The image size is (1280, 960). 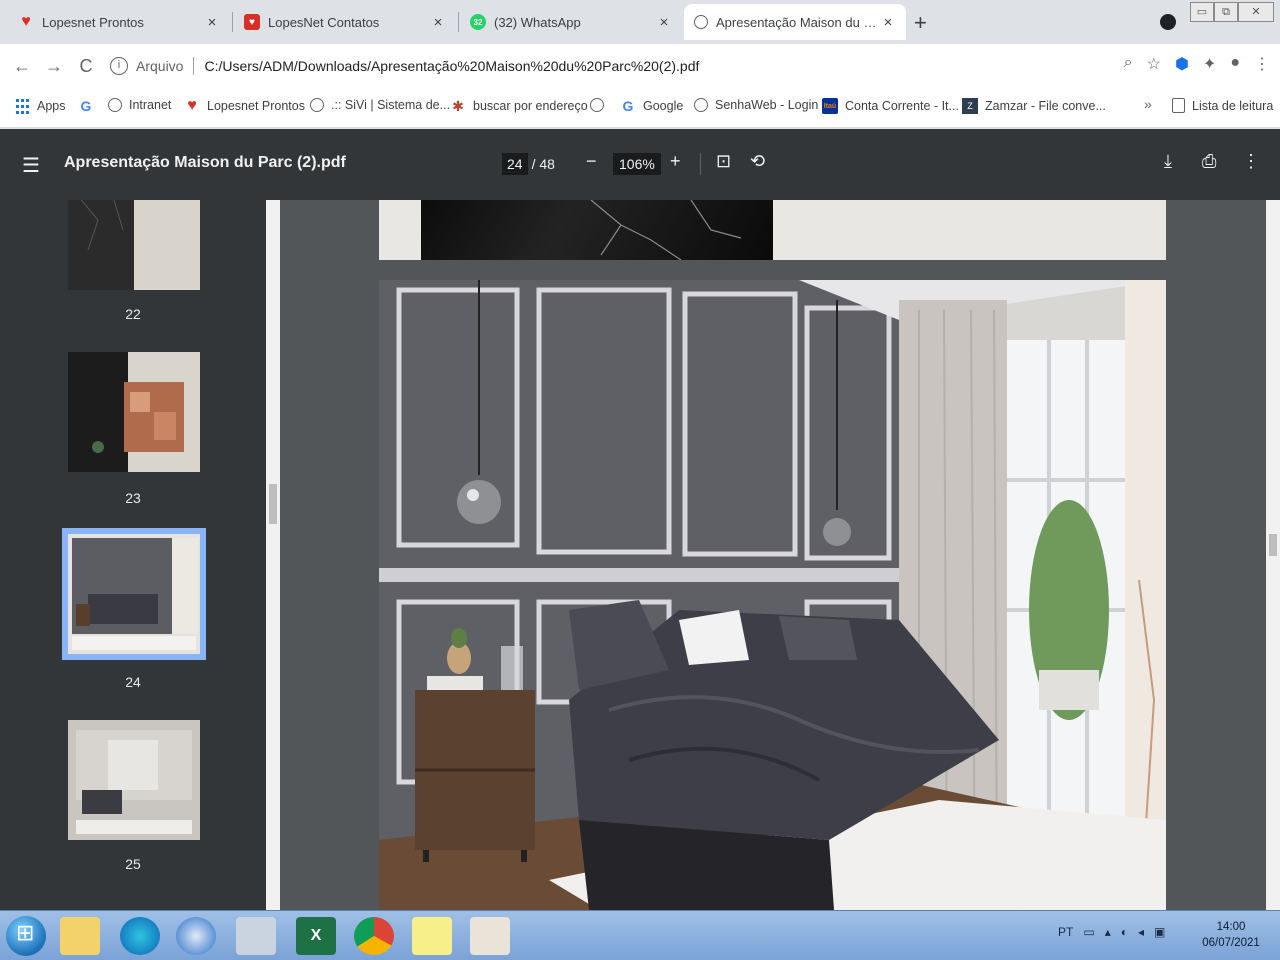 What do you see at coordinates (640, 935) in the screenshot?
I see `windows-taskbar: X PT ▭ ▴ ◐ ◂ ▣ 14:00 06/07/2021` at bounding box center [640, 935].